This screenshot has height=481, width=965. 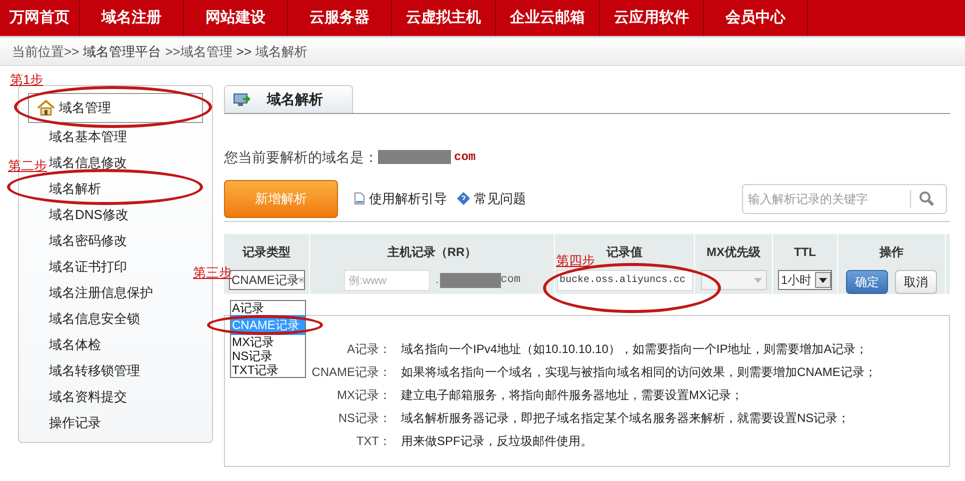 What do you see at coordinates (198, 52) in the screenshot?
I see `breadcrumb-link: >>域名管理` at bounding box center [198, 52].